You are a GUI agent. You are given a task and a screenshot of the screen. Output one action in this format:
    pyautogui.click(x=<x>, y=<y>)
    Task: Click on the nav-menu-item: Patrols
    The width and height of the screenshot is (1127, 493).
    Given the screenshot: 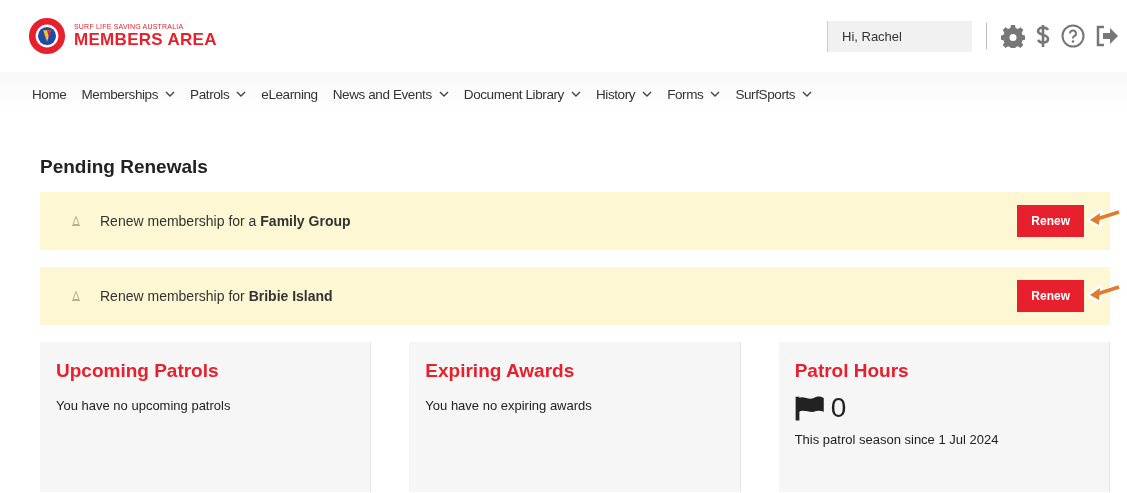 What is the action you would take?
    pyautogui.click(x=218, y=94)
    